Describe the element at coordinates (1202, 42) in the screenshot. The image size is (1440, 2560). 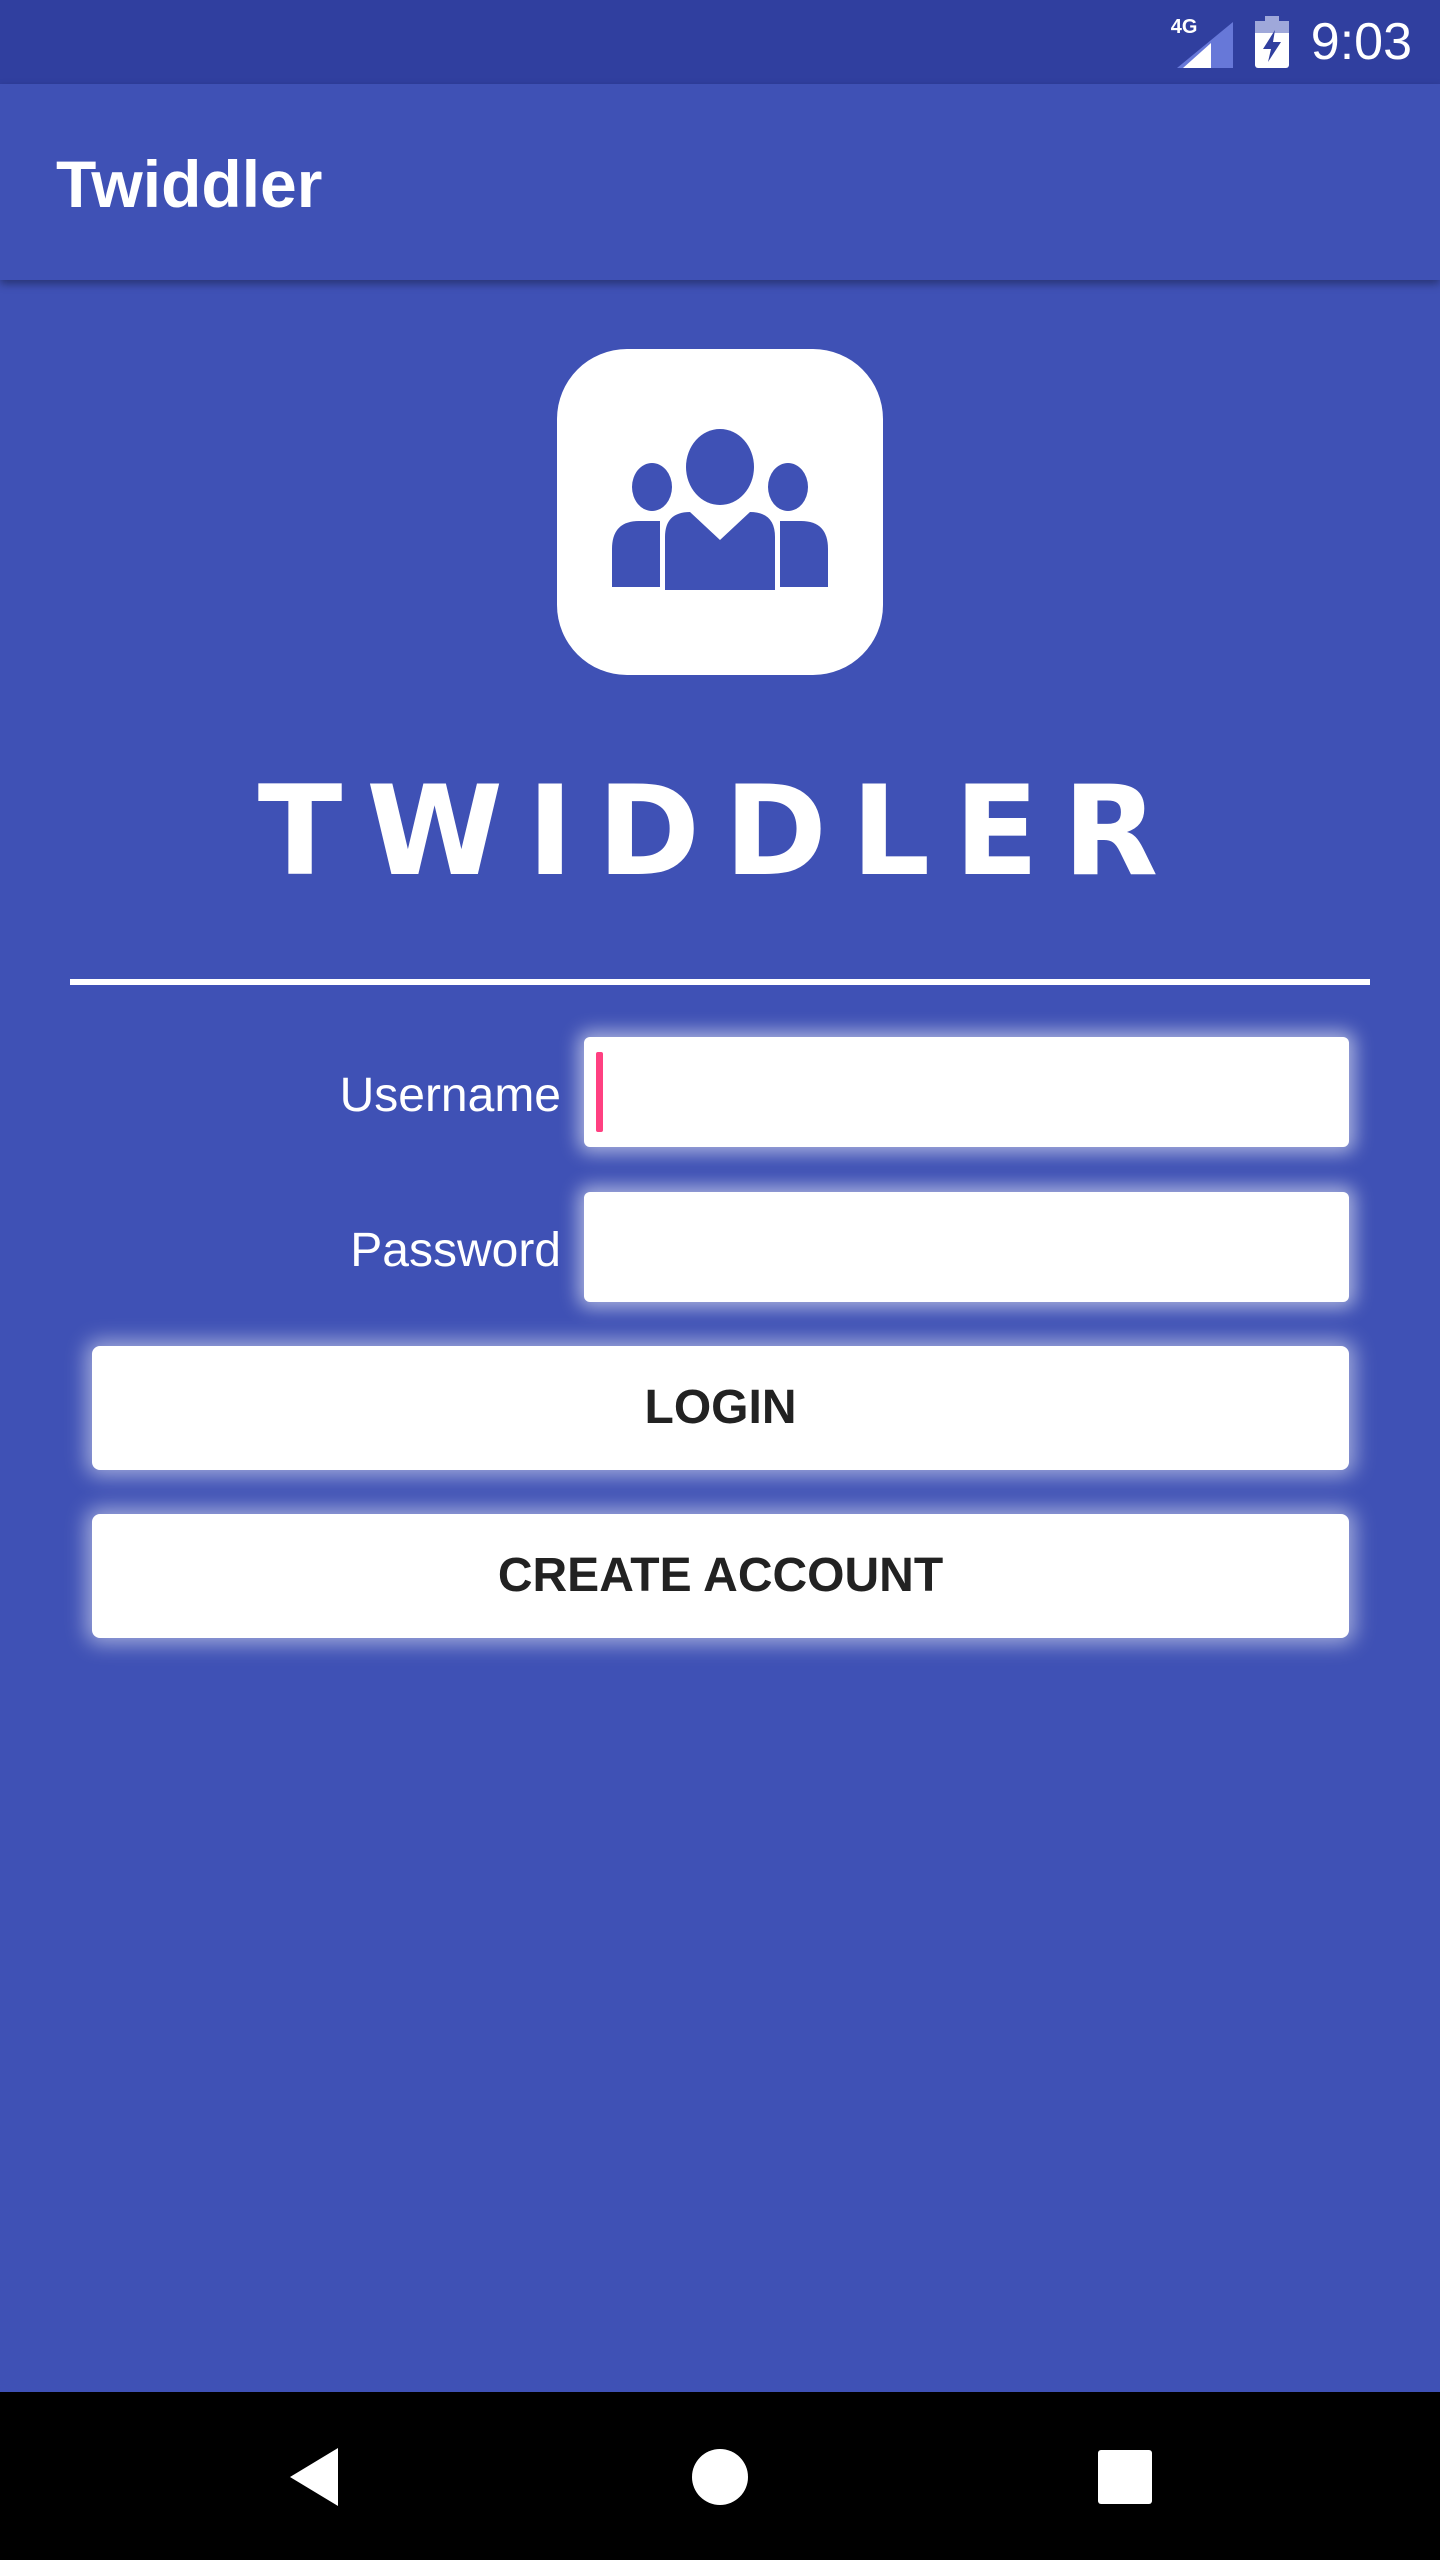
I see `signal-icon: 4G` at that location.